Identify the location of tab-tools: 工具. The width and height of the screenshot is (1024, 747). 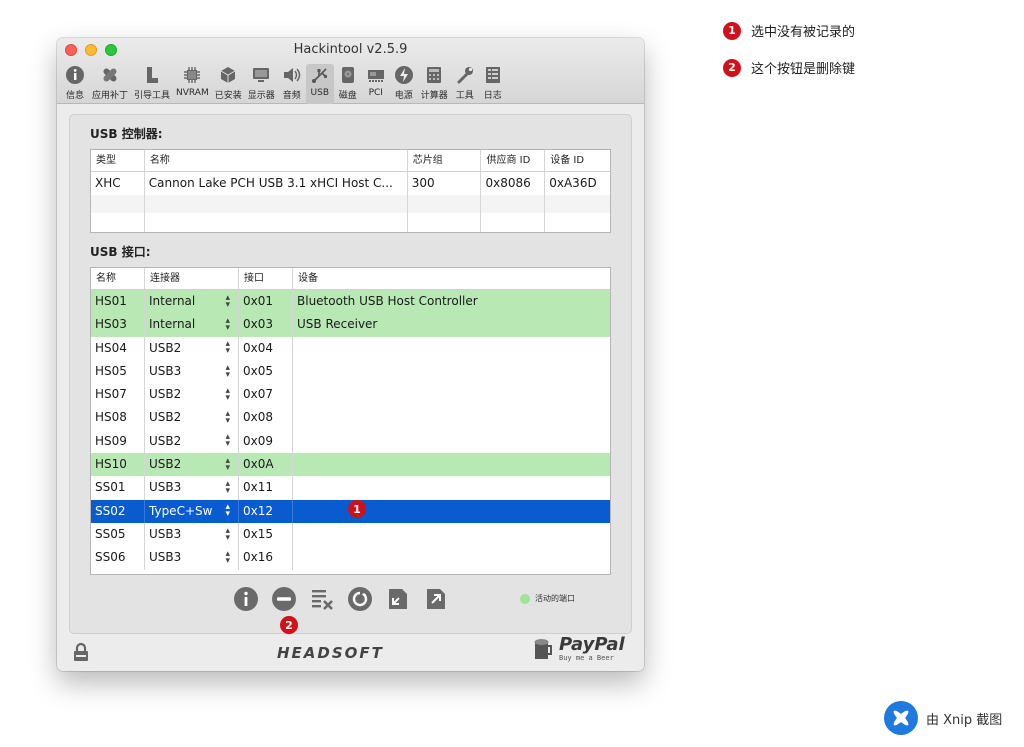
(465, 84).